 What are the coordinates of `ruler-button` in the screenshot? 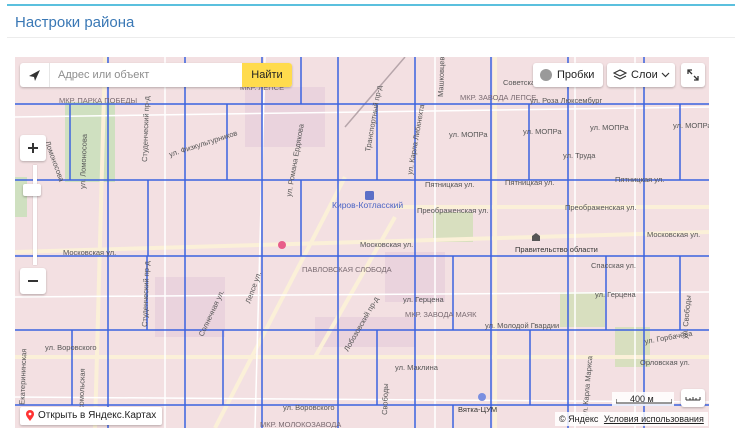 It's located at (693, 398).